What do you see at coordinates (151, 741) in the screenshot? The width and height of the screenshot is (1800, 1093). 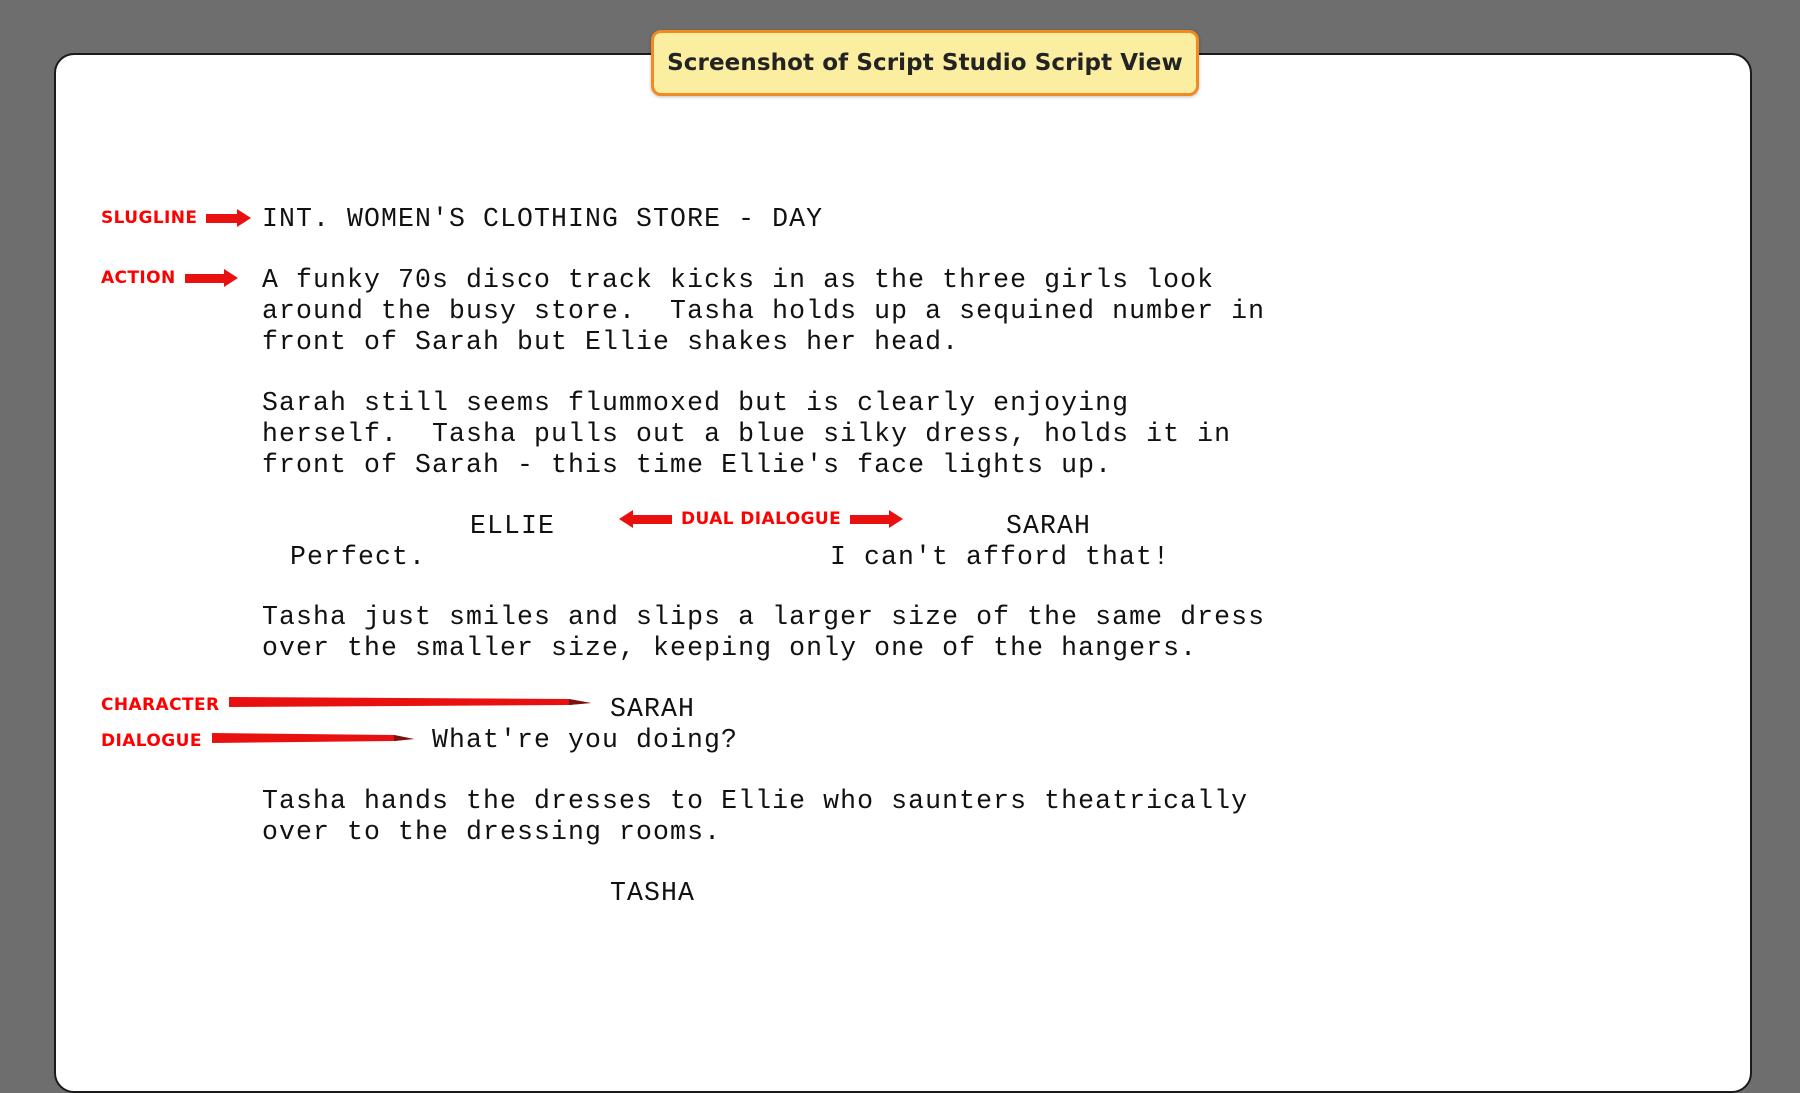 I see `annotation-dialogue-label: DIALOGUE` at bounding box center [151, 741].